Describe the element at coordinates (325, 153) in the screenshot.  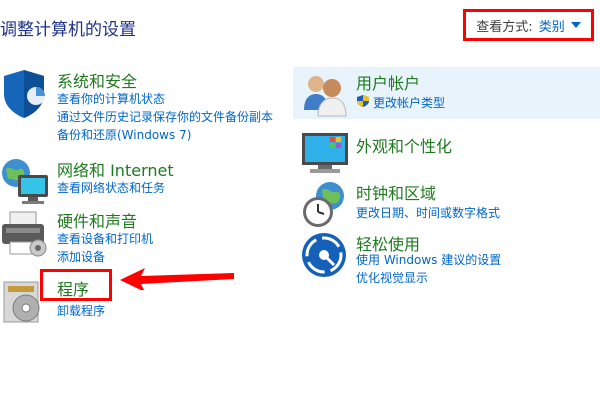
I see `appearance-monitor-icon` at that location.